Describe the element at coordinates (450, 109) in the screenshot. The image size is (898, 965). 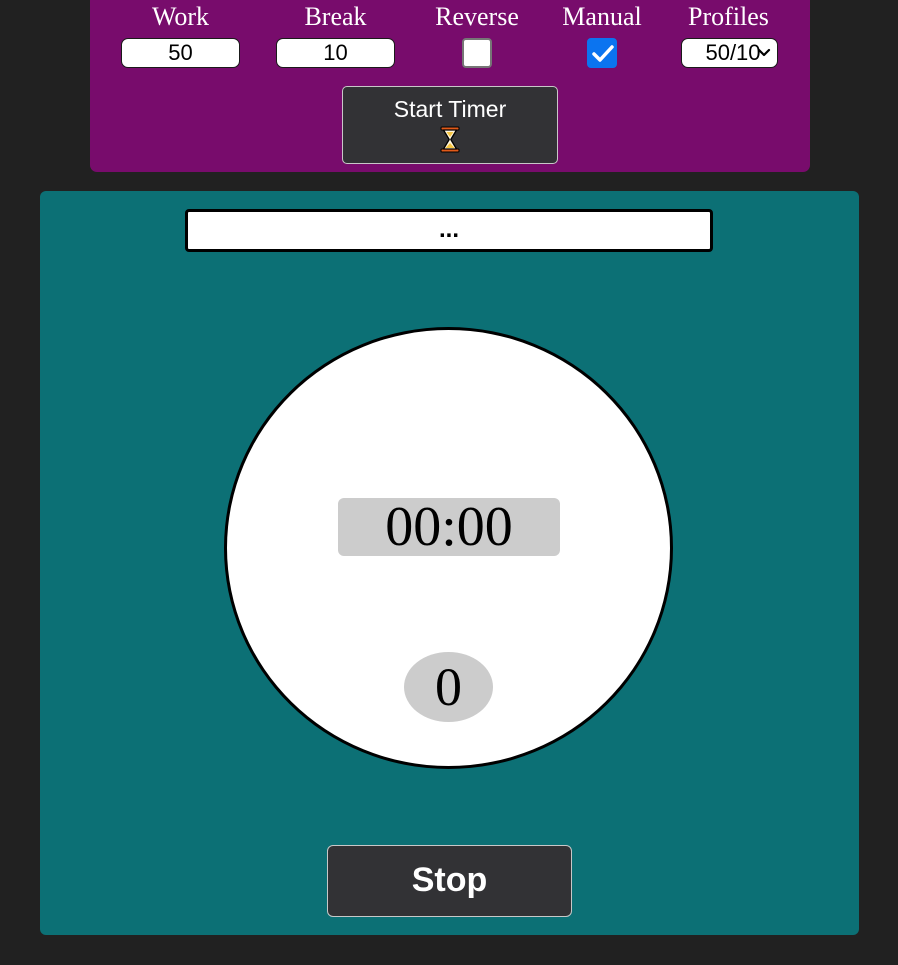
I see `start-timer-label: Start Timer` at that location.